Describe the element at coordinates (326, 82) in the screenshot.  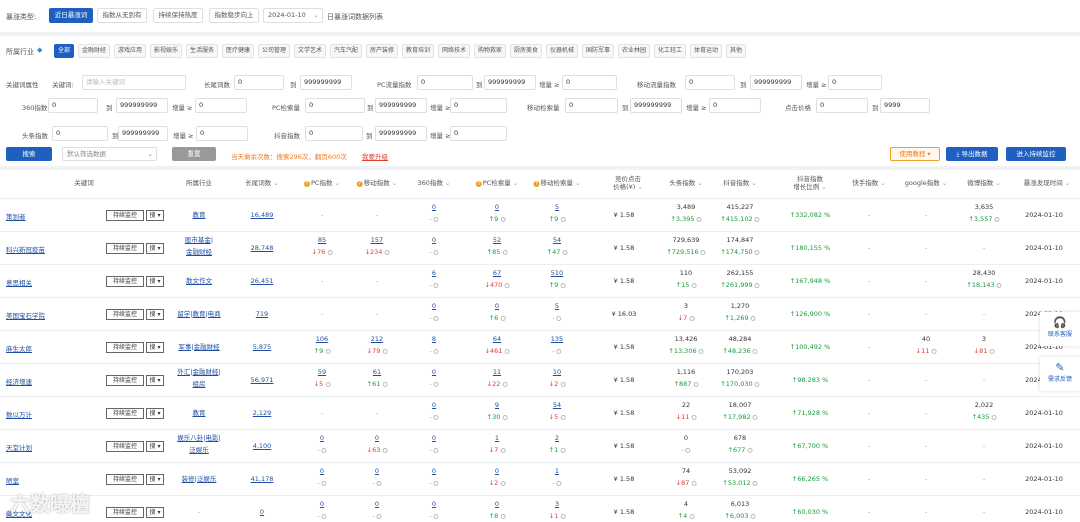
I see `changchang-max: 999999999` at that location.